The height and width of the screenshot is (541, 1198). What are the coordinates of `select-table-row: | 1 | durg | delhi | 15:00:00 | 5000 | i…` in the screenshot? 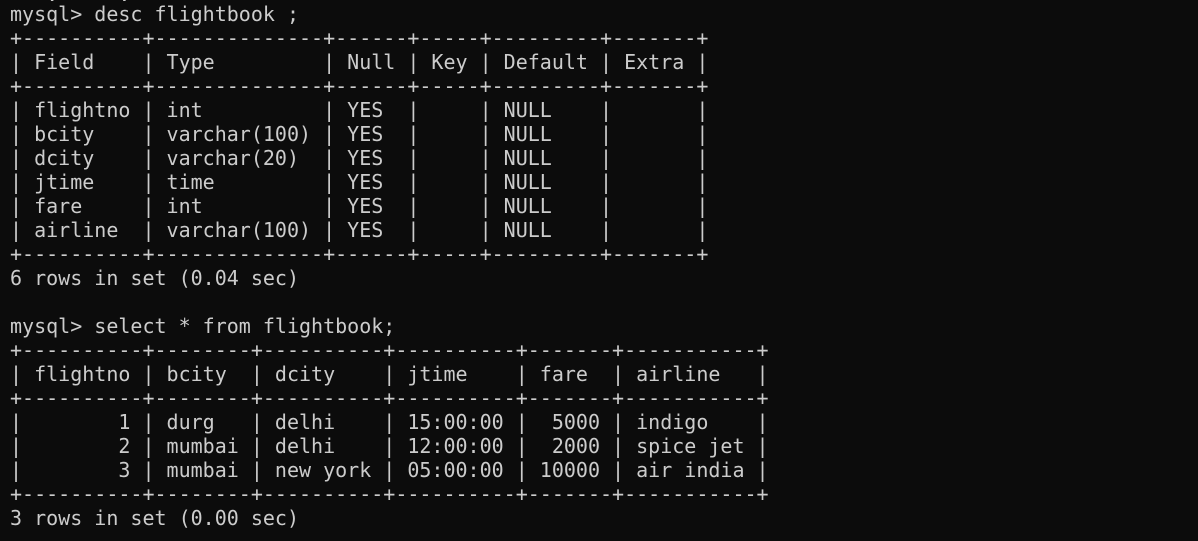 It's located at (389, 422).